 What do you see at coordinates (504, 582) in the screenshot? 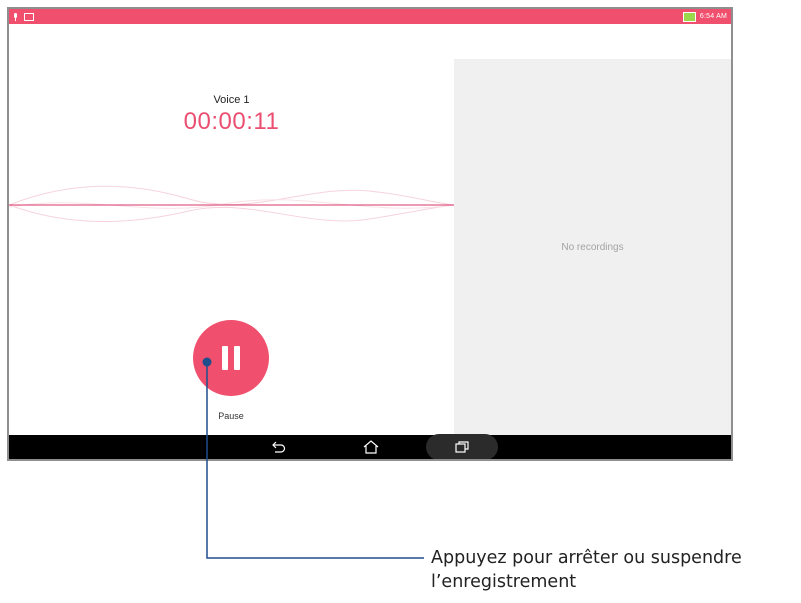
I see `callout-line-2: l’enregistrement` at bounding box center [504, 582].